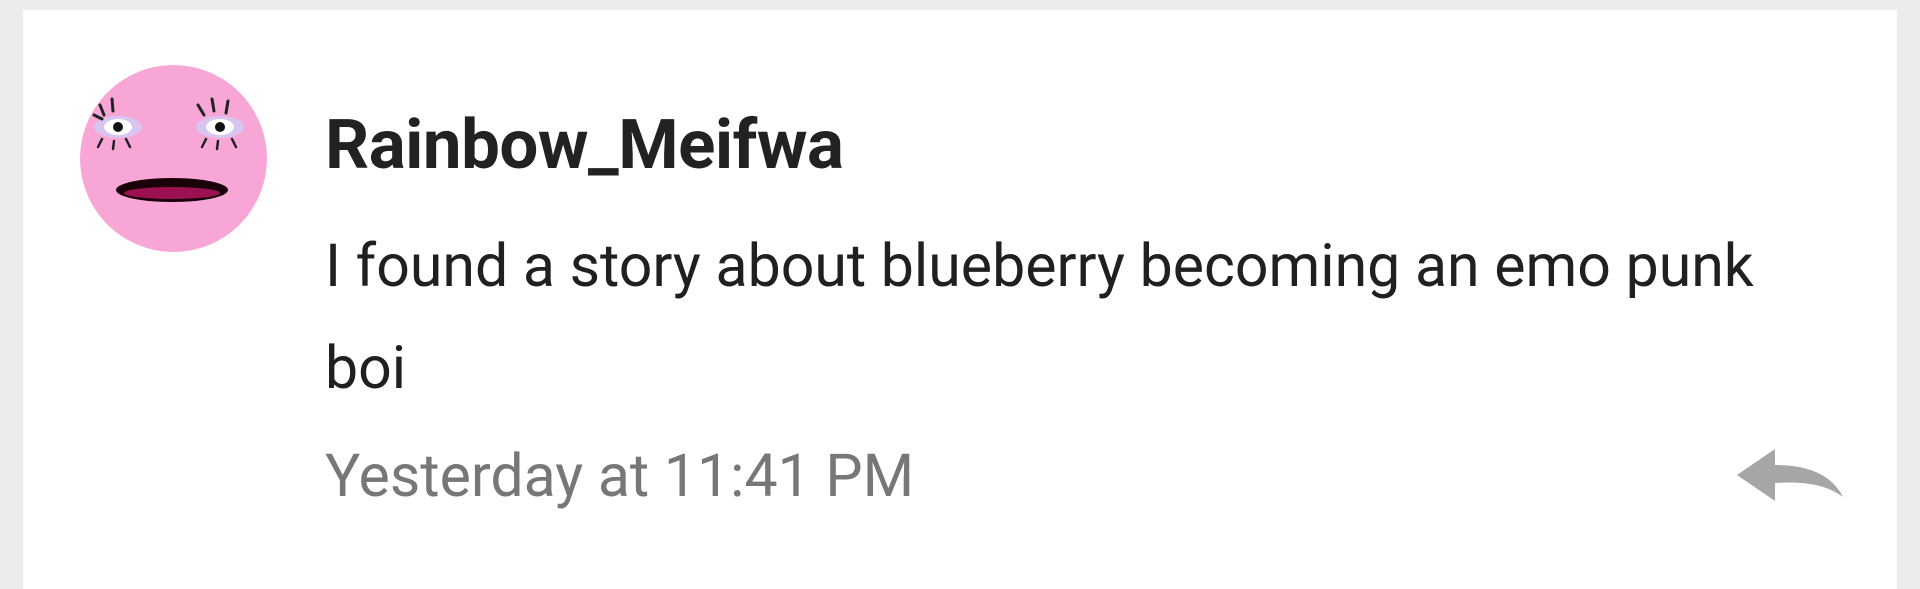 The width and height of the screenshot is (1920, 589). I want to click on pink-face-avatar-icon, so click(173, 158).